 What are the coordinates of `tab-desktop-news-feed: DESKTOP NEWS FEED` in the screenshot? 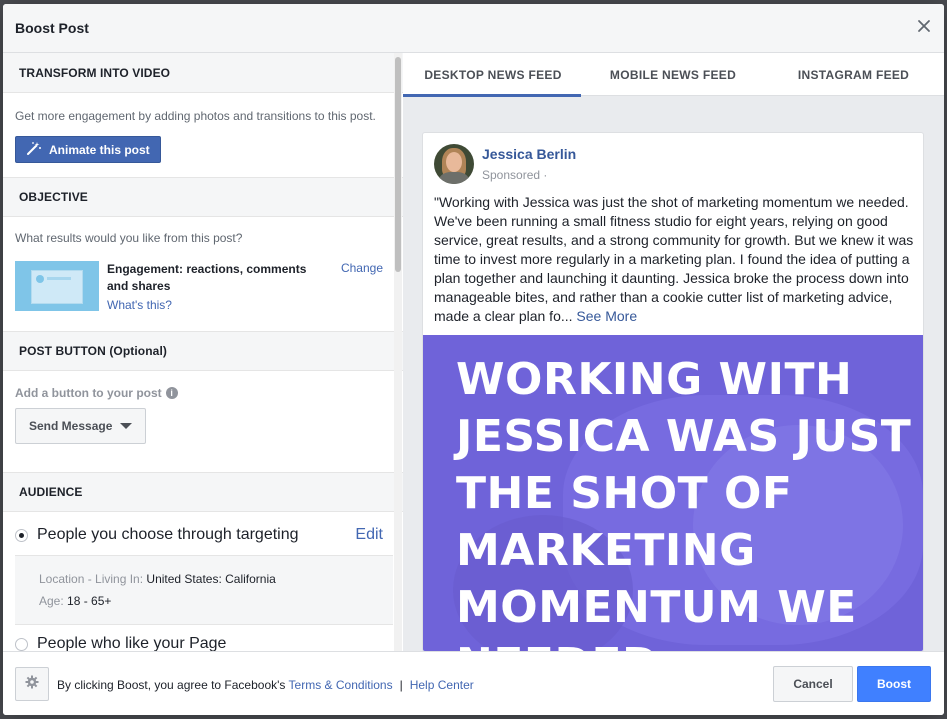 It's located at (493, 75).